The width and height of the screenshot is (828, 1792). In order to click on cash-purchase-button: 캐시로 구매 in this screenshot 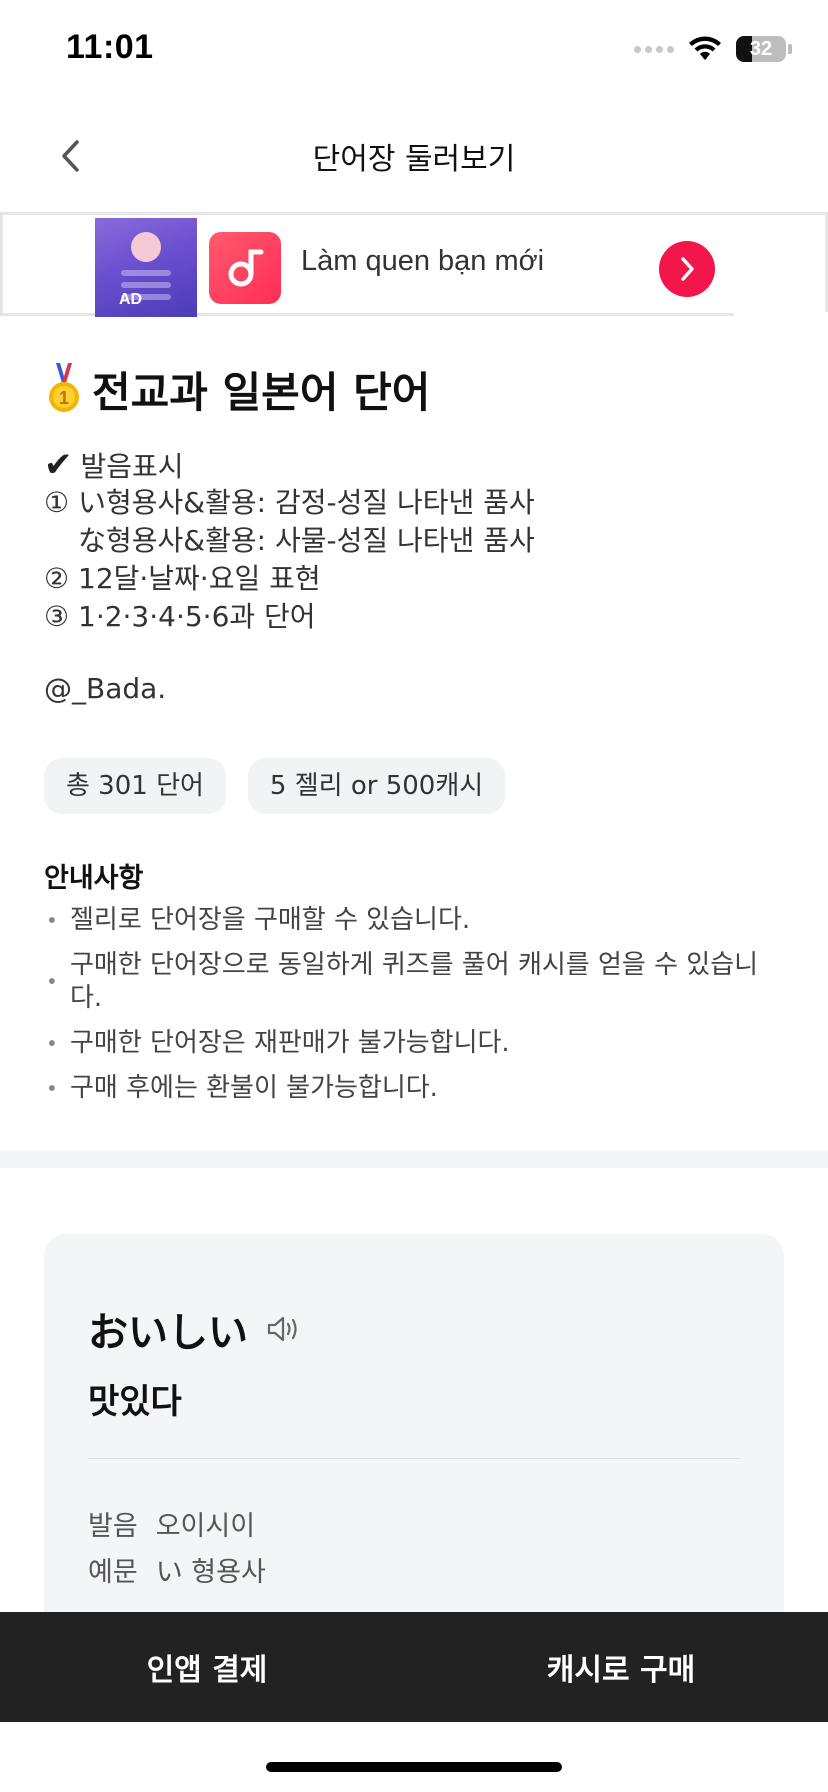, I will do `click(621, 1667)`.